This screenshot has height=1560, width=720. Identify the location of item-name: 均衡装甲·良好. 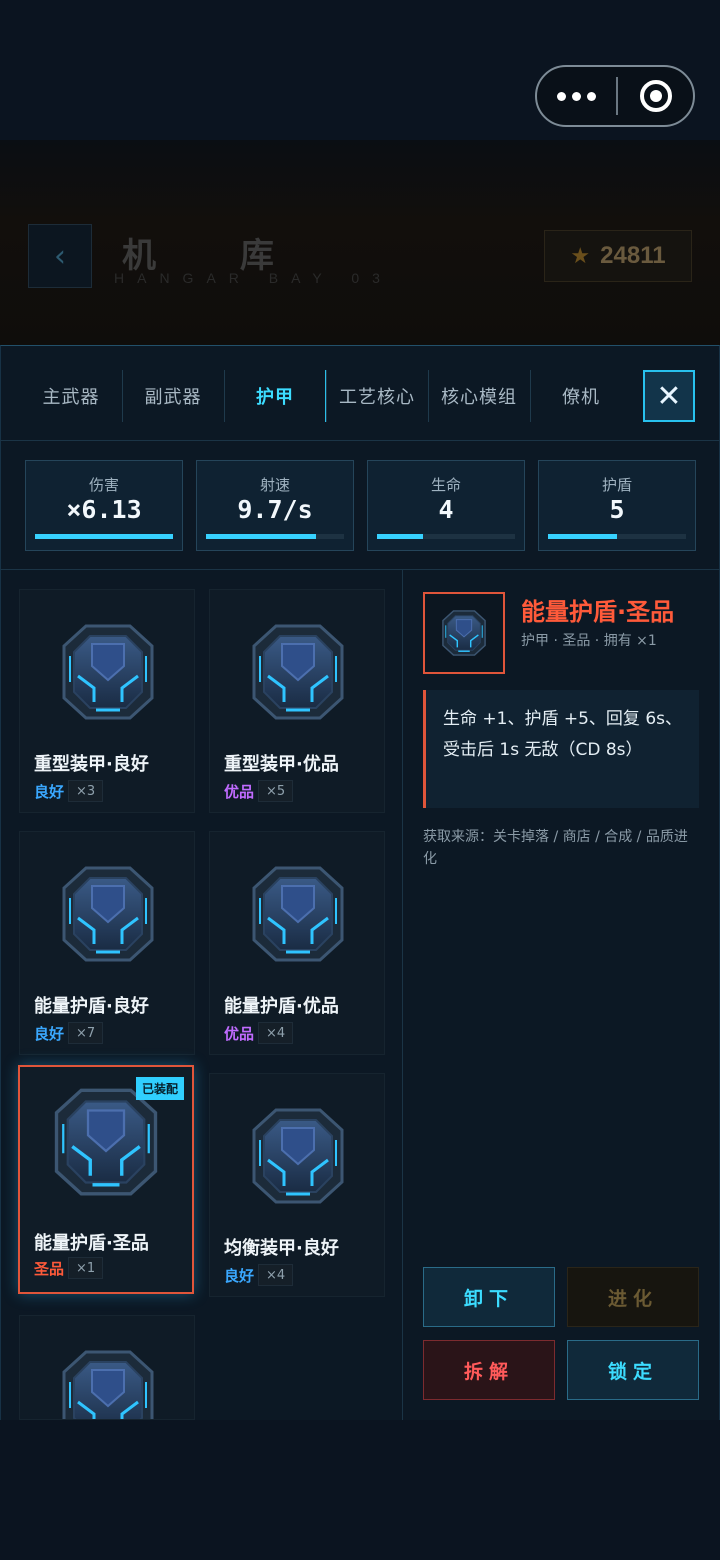
(281, 1248).